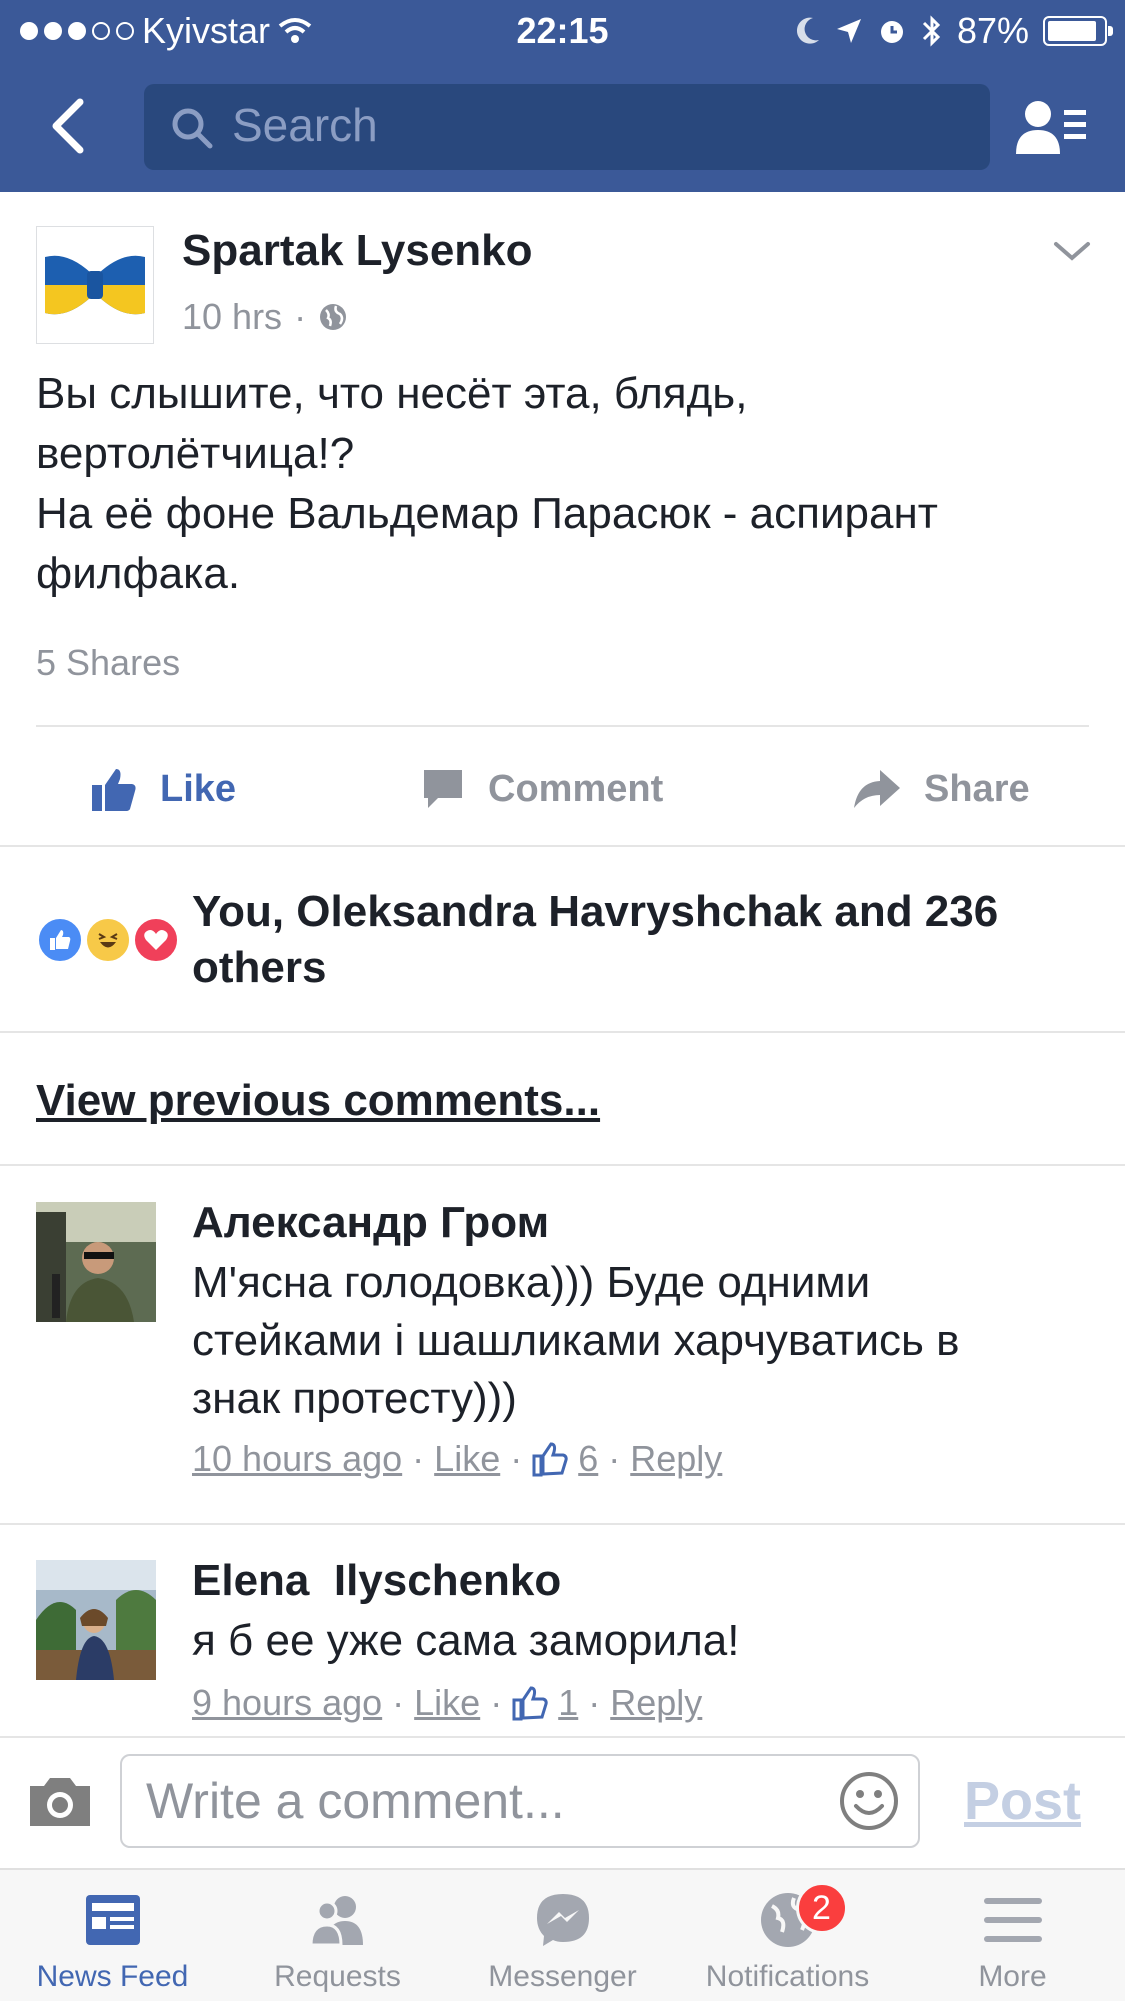  What do you see at coordinates (1078, 31) in the screenshot?
I see `battery-icon` at bounding box center [1078, 31].